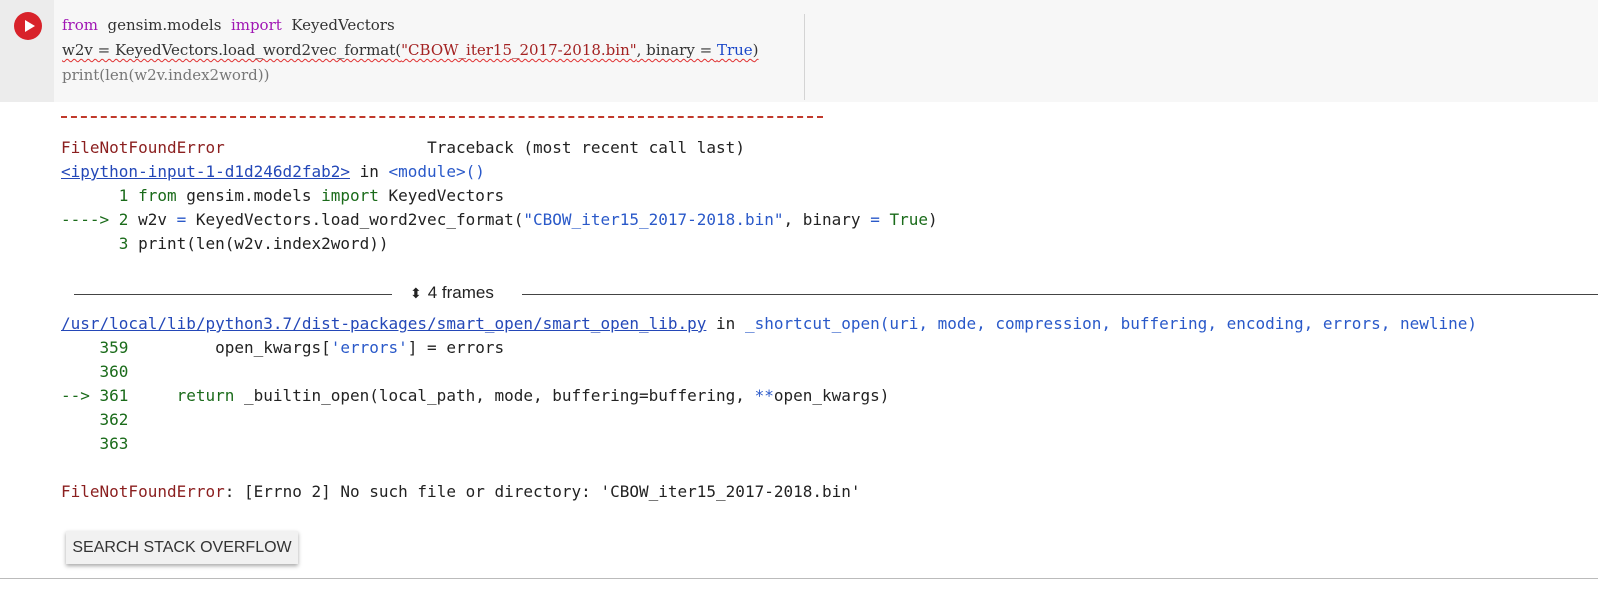  I want to click on collapsed-frames: ⬍ 4 frames, so click(836, 295).